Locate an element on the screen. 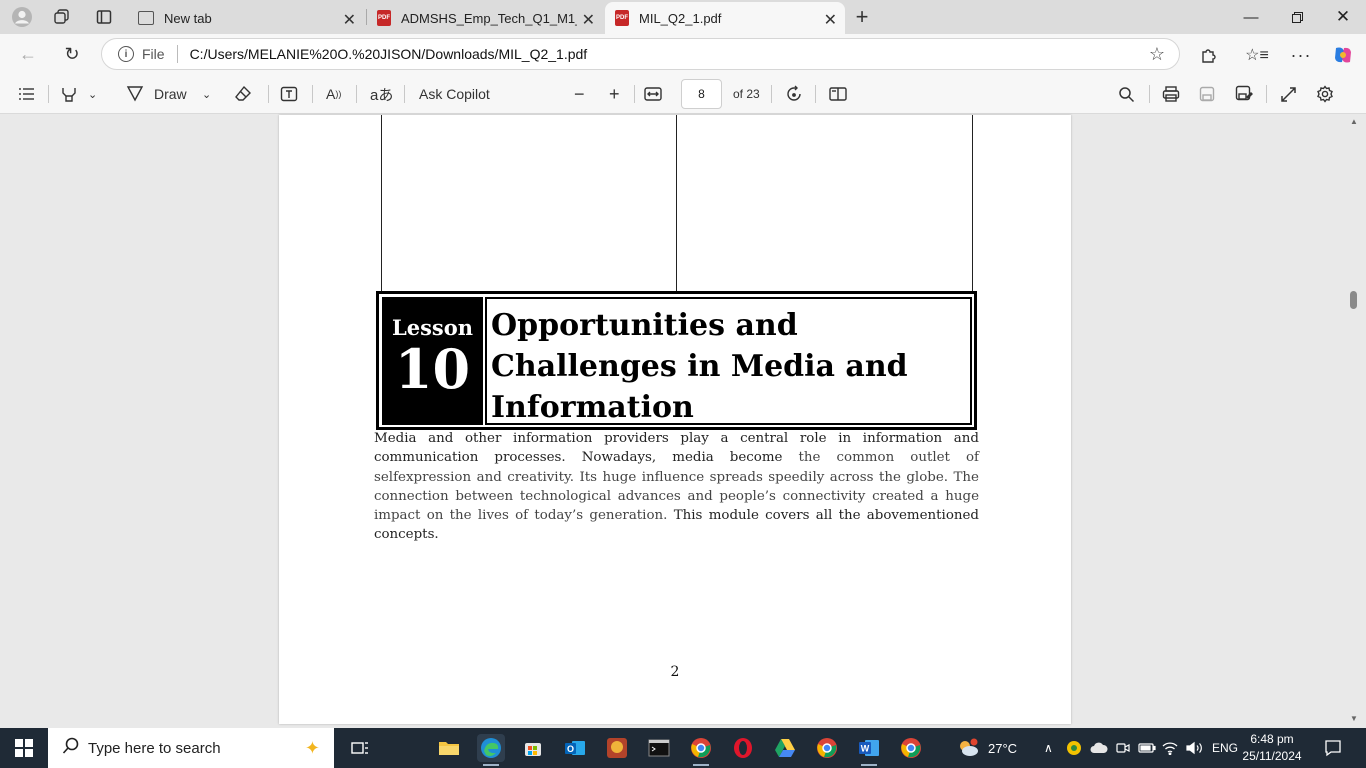 This screenshot has height=768, width=1366. zoom-out-icon: − is located at coordinates (579, 94).